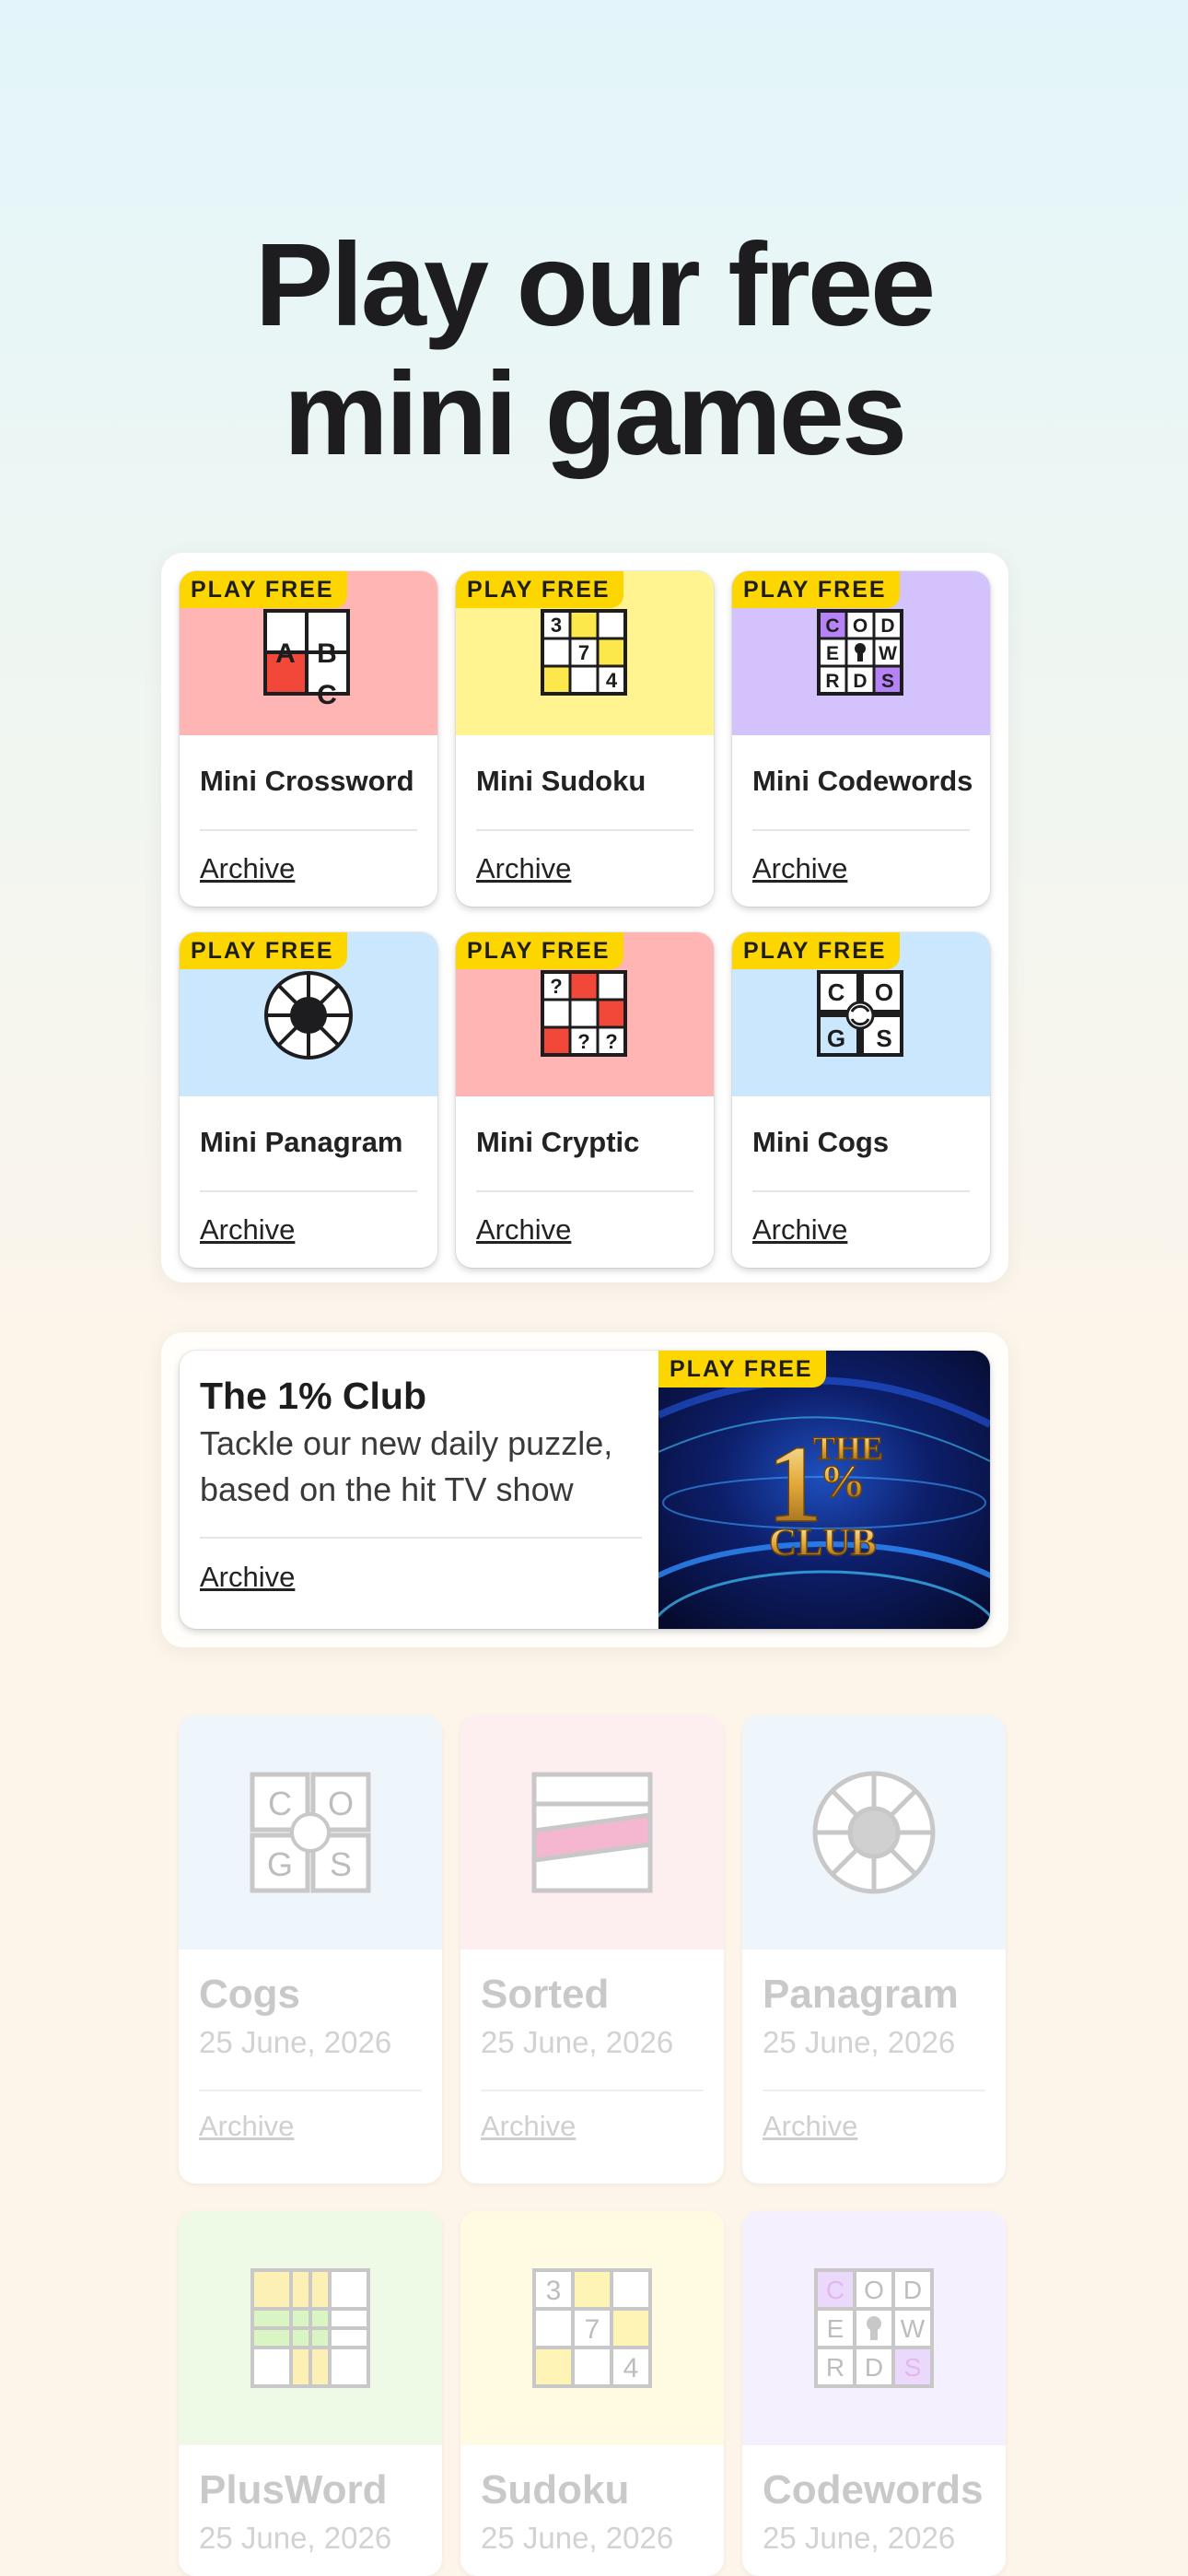 This screenshot has height=2576, width=1188. What do you see at coordinates (545, 1995) in the screenshot?
I see `game-name: Sorted` at bounding box center [545, 1995].